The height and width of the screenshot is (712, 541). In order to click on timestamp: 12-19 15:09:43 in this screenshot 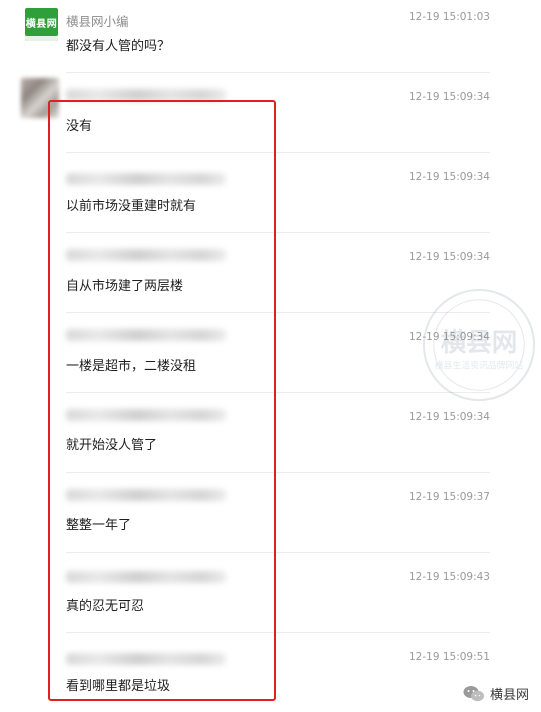, I will do `click(449, 577)`.